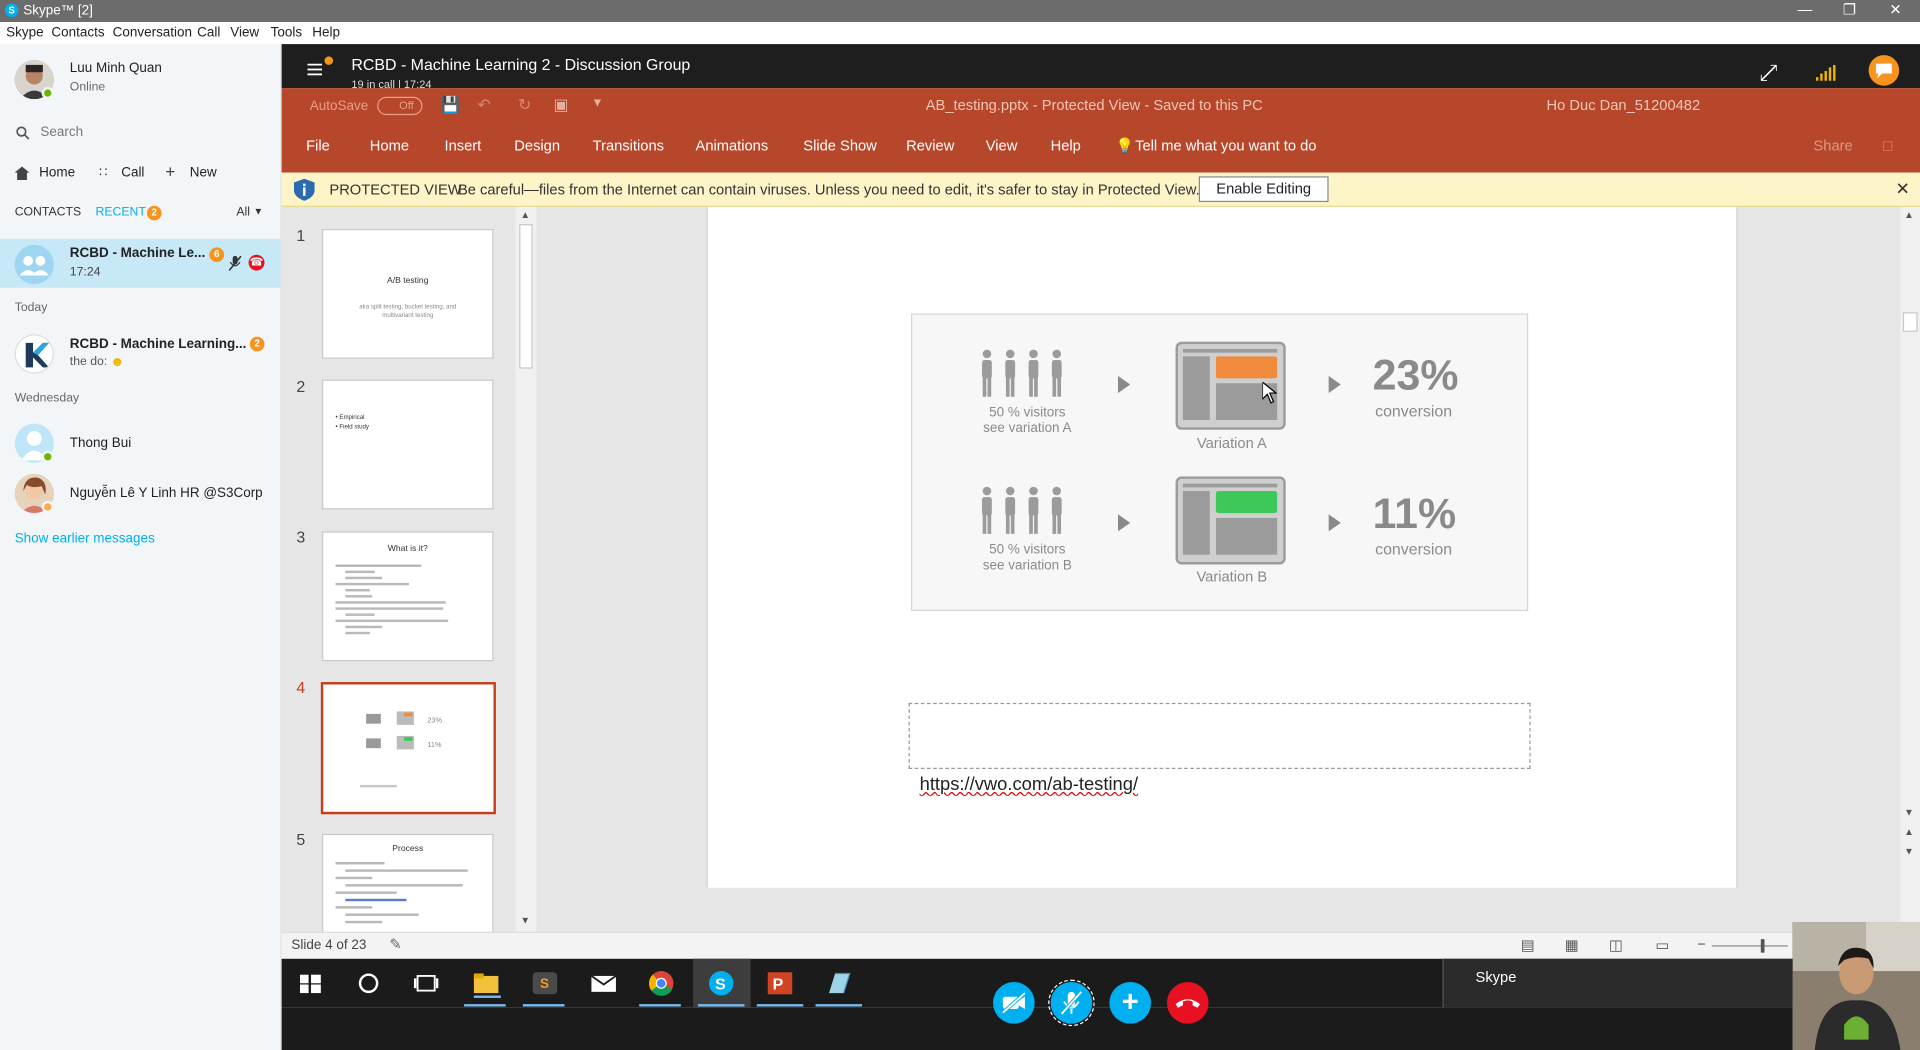  I want to click on reading-view-icon: ◫, so click(1616, 945).